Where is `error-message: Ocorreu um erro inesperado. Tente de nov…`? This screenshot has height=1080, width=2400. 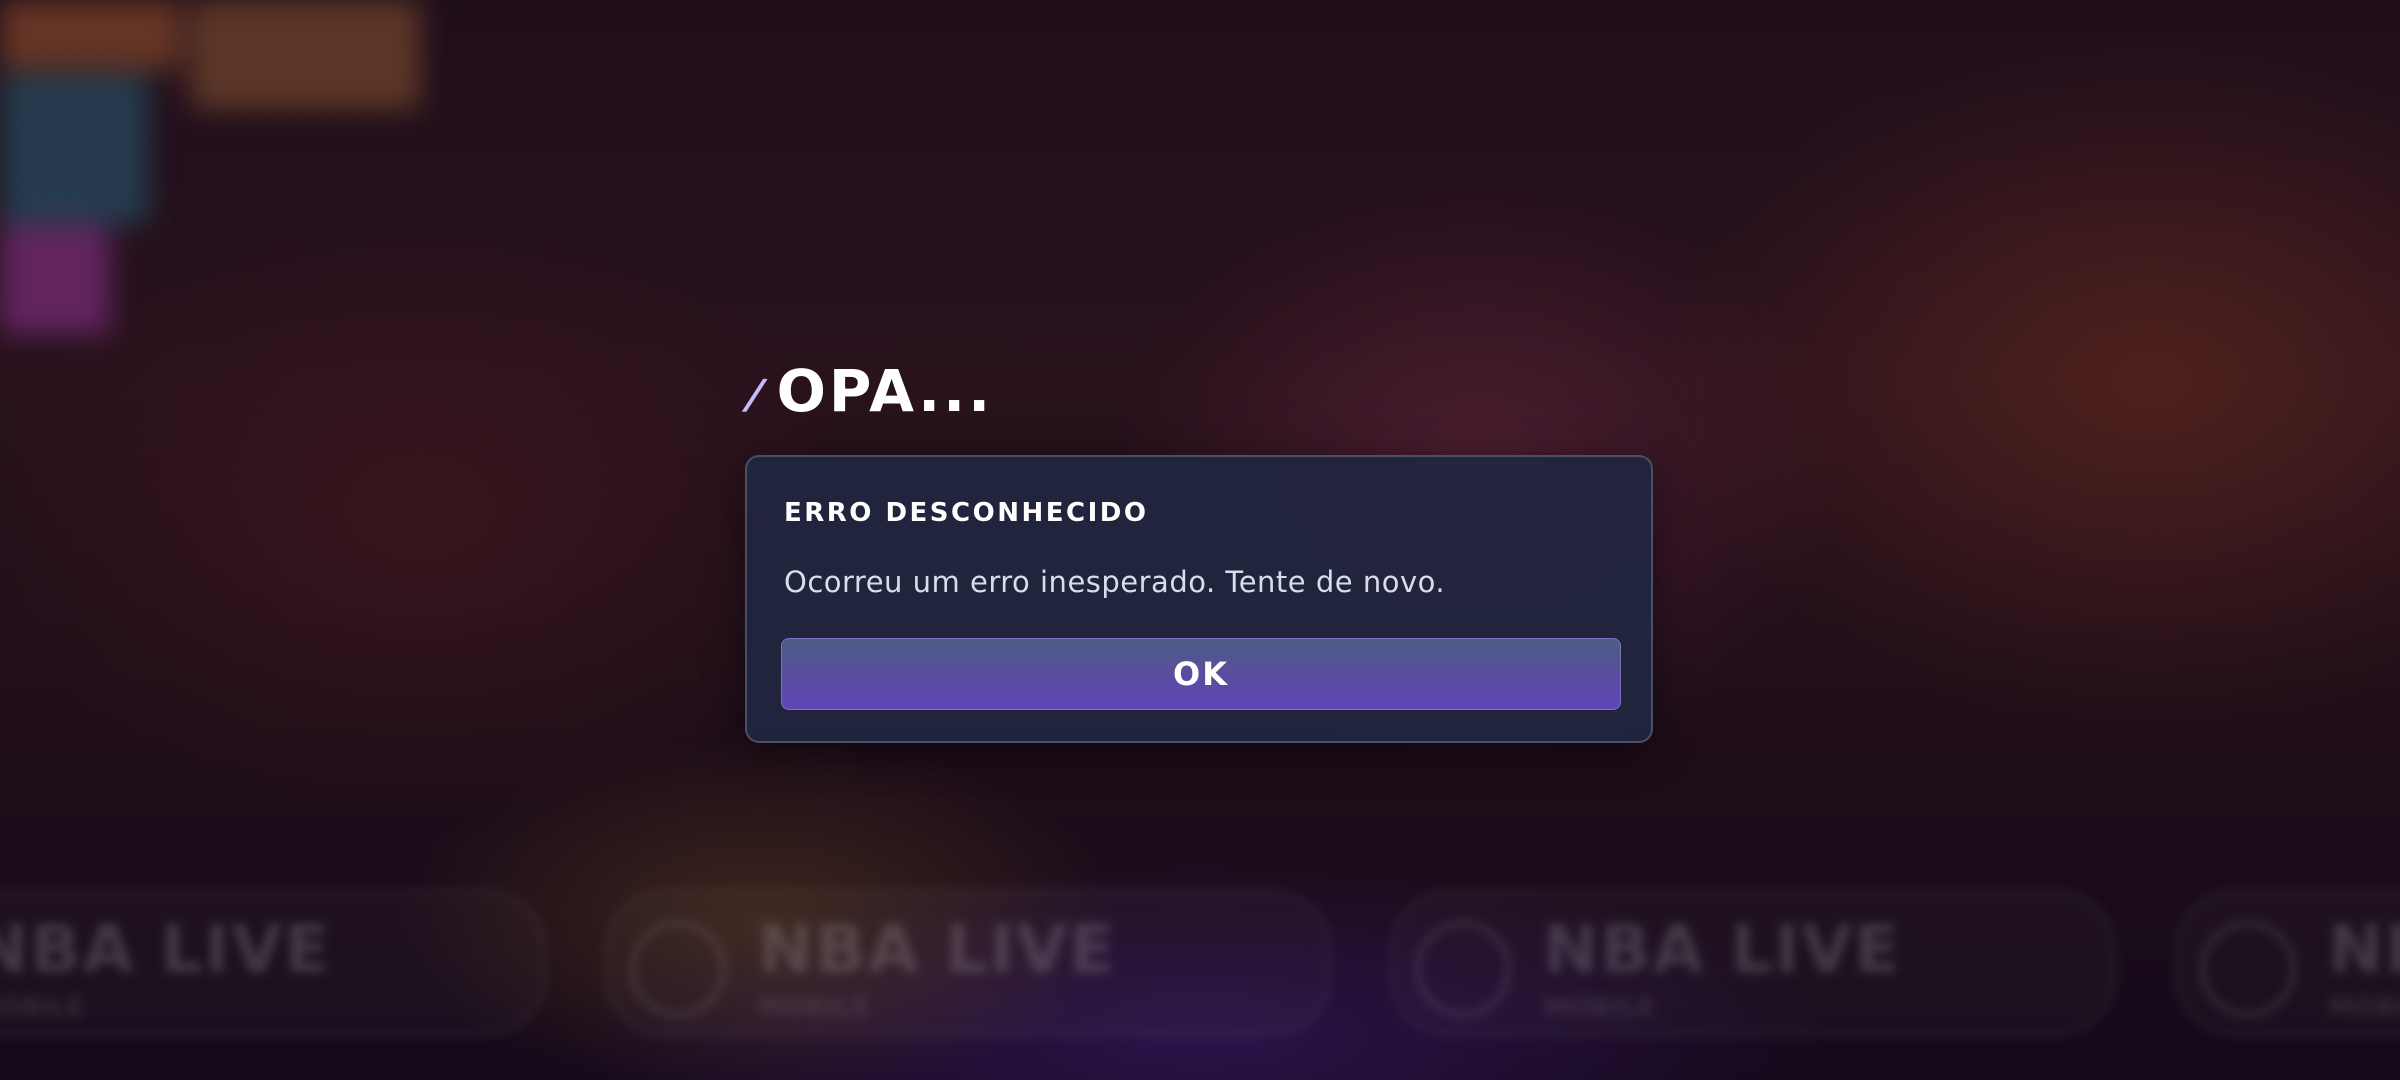 error-message: Ocorreu um erro inesperado. Tente de nov… is located at coordinates (1115, 582).